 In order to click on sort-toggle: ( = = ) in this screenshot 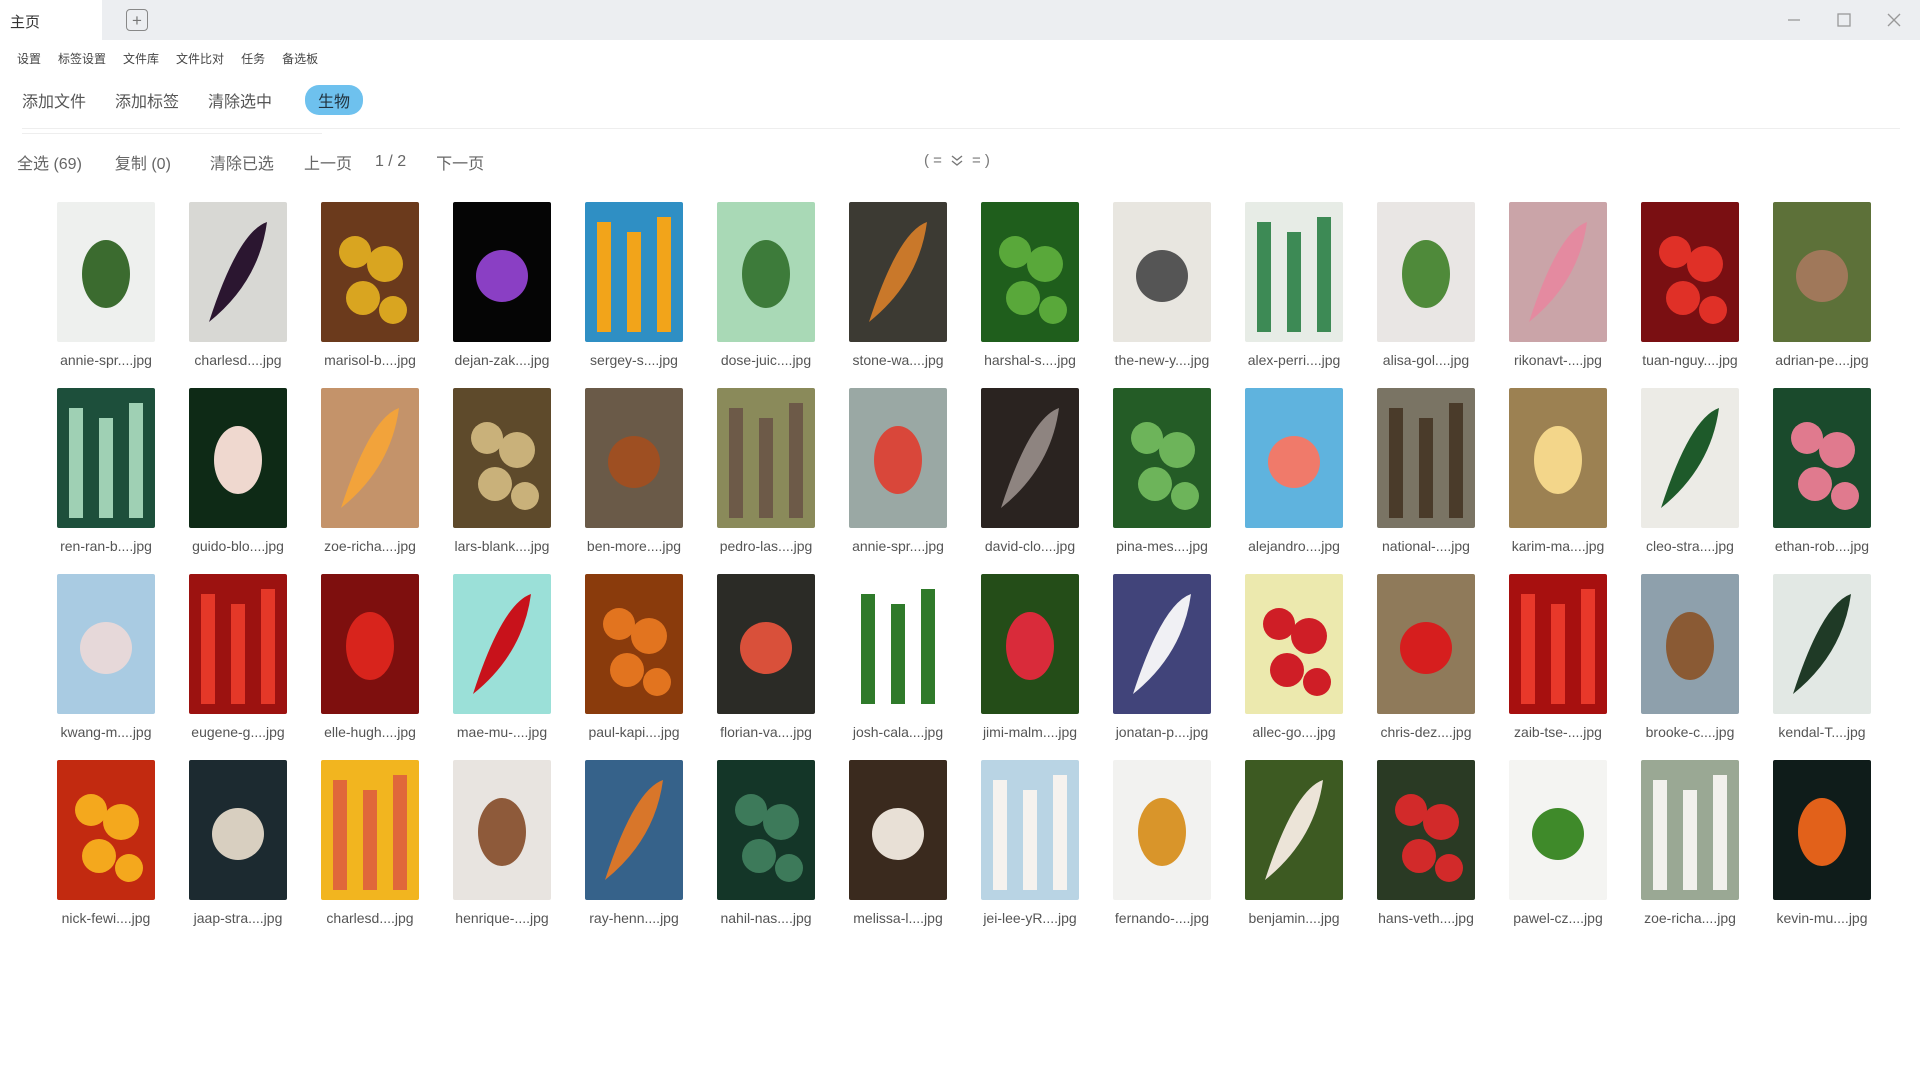, I will do `click(957, 160)`.